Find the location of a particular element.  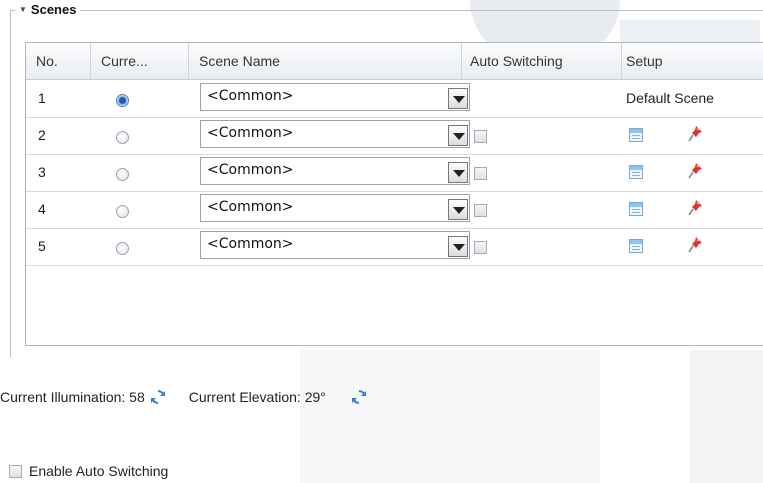

row-number: 4 is located at coordinates (42, 209).